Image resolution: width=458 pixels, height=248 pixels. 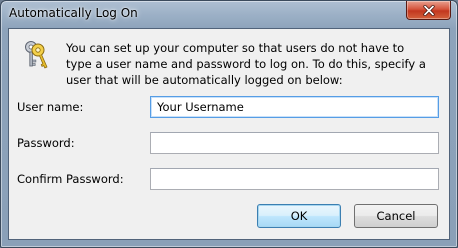 I want to click on cancel-button: Cancel, so click(x=396, y=216).